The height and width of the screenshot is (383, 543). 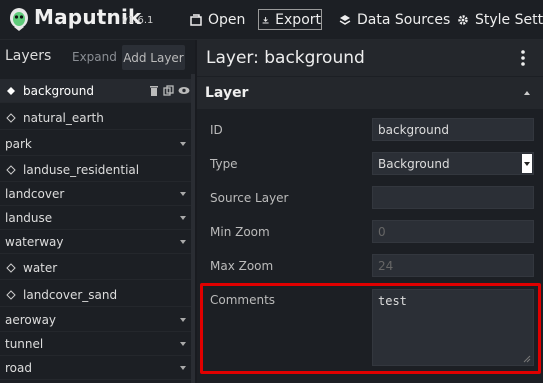 What do you see at coordinates (97, 268) in the screenshot?
I see `layer-item-water: water` at bounding box center [97, 268].